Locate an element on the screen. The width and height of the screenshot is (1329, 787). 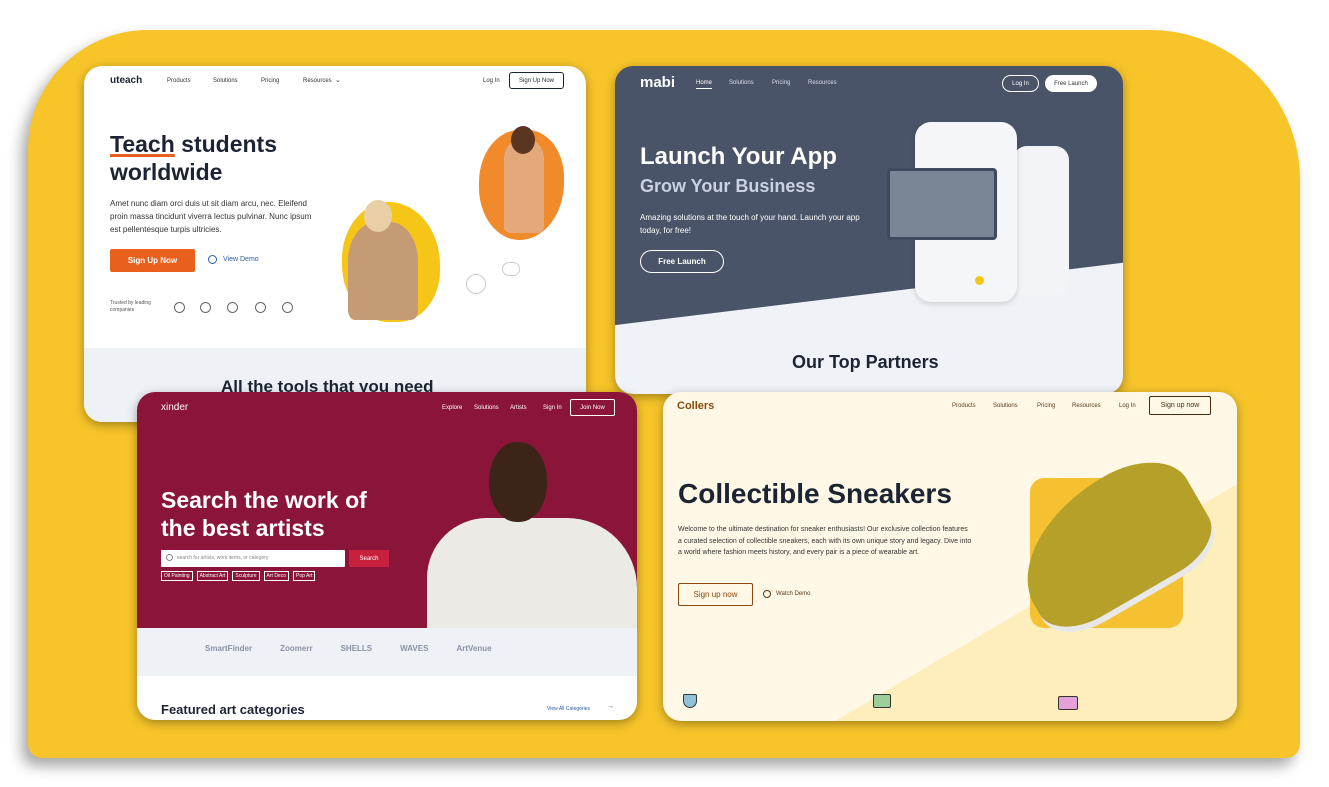
frame-icon is located at coordinates (882, 701).